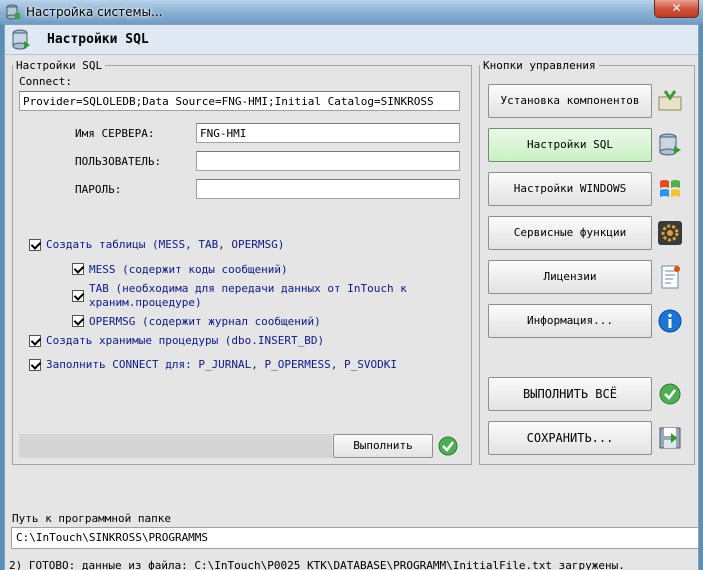 This screenshot has width=703, height=570. Describe the element at coordinates (570, 189) in the screenshot. I see `windows-settings-button: Настройки WINDOWS` at that location.